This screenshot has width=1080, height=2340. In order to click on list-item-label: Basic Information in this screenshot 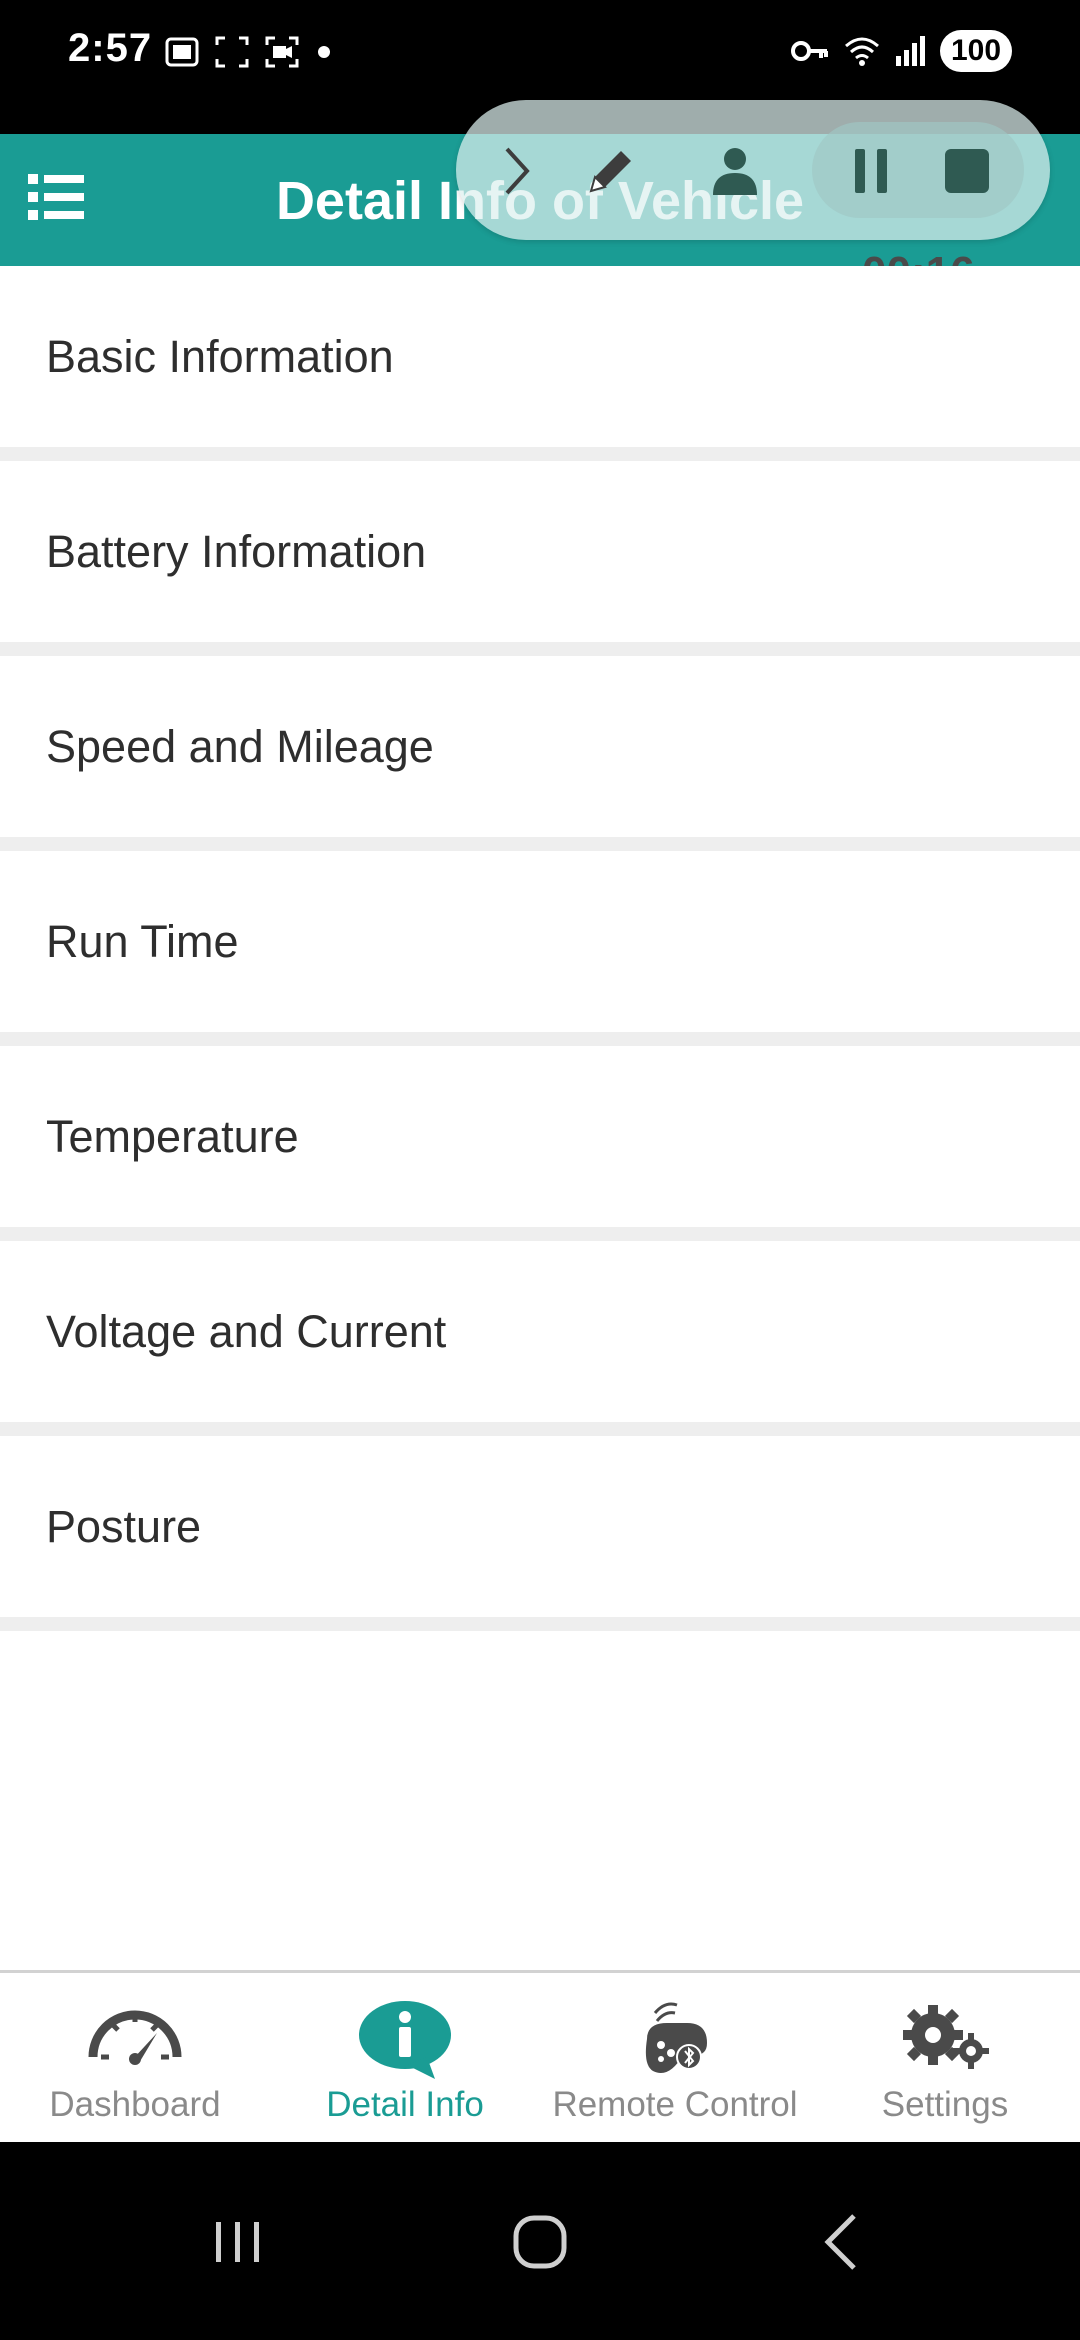, I will do `click(220, 356)`.